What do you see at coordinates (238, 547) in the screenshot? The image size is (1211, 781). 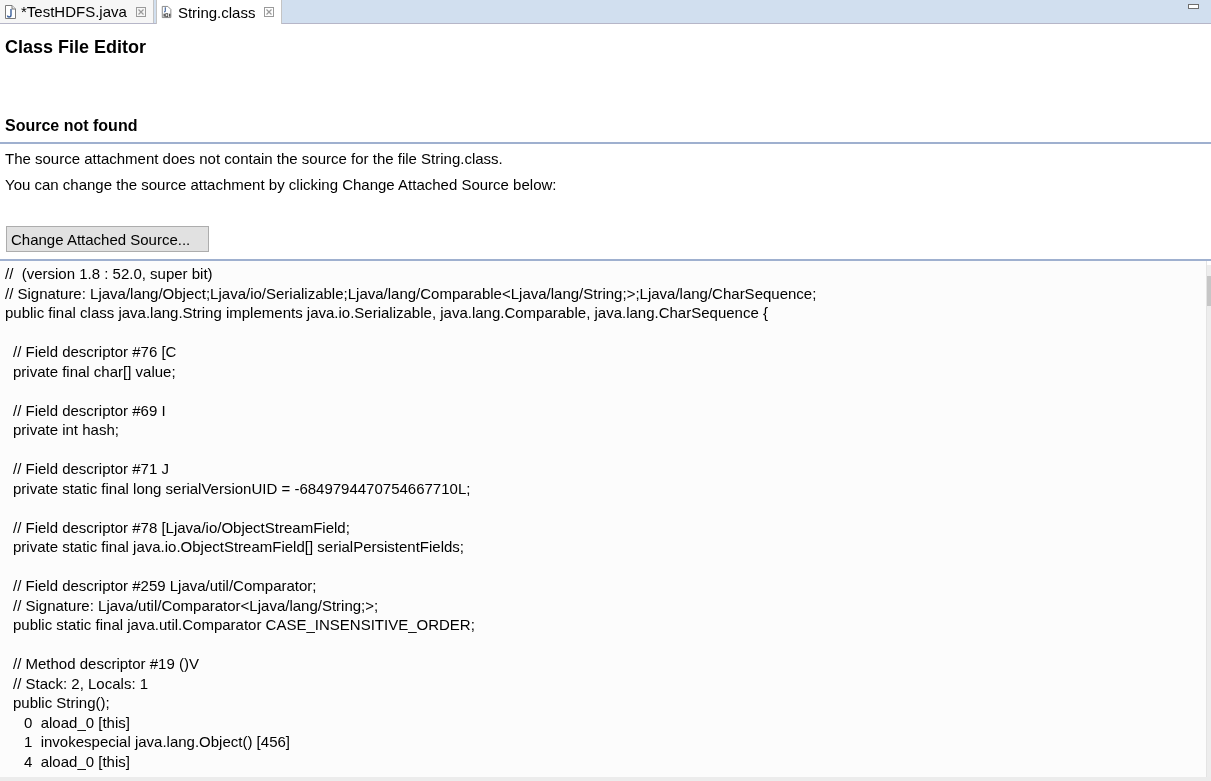 I see `code-line: private static final java.io.ObjectStreamField[] serialPersistentFields;` at bounding box center [238, 547].